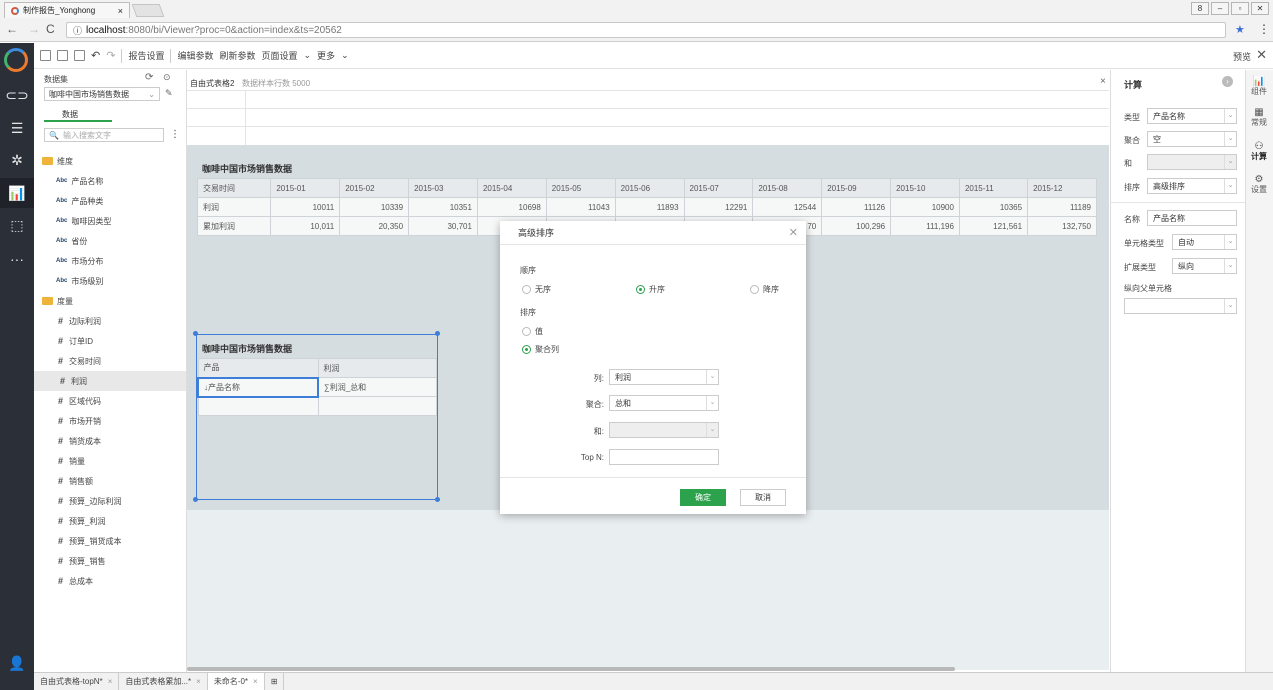  I want to click on forward-icon: →, so click(34, 29).